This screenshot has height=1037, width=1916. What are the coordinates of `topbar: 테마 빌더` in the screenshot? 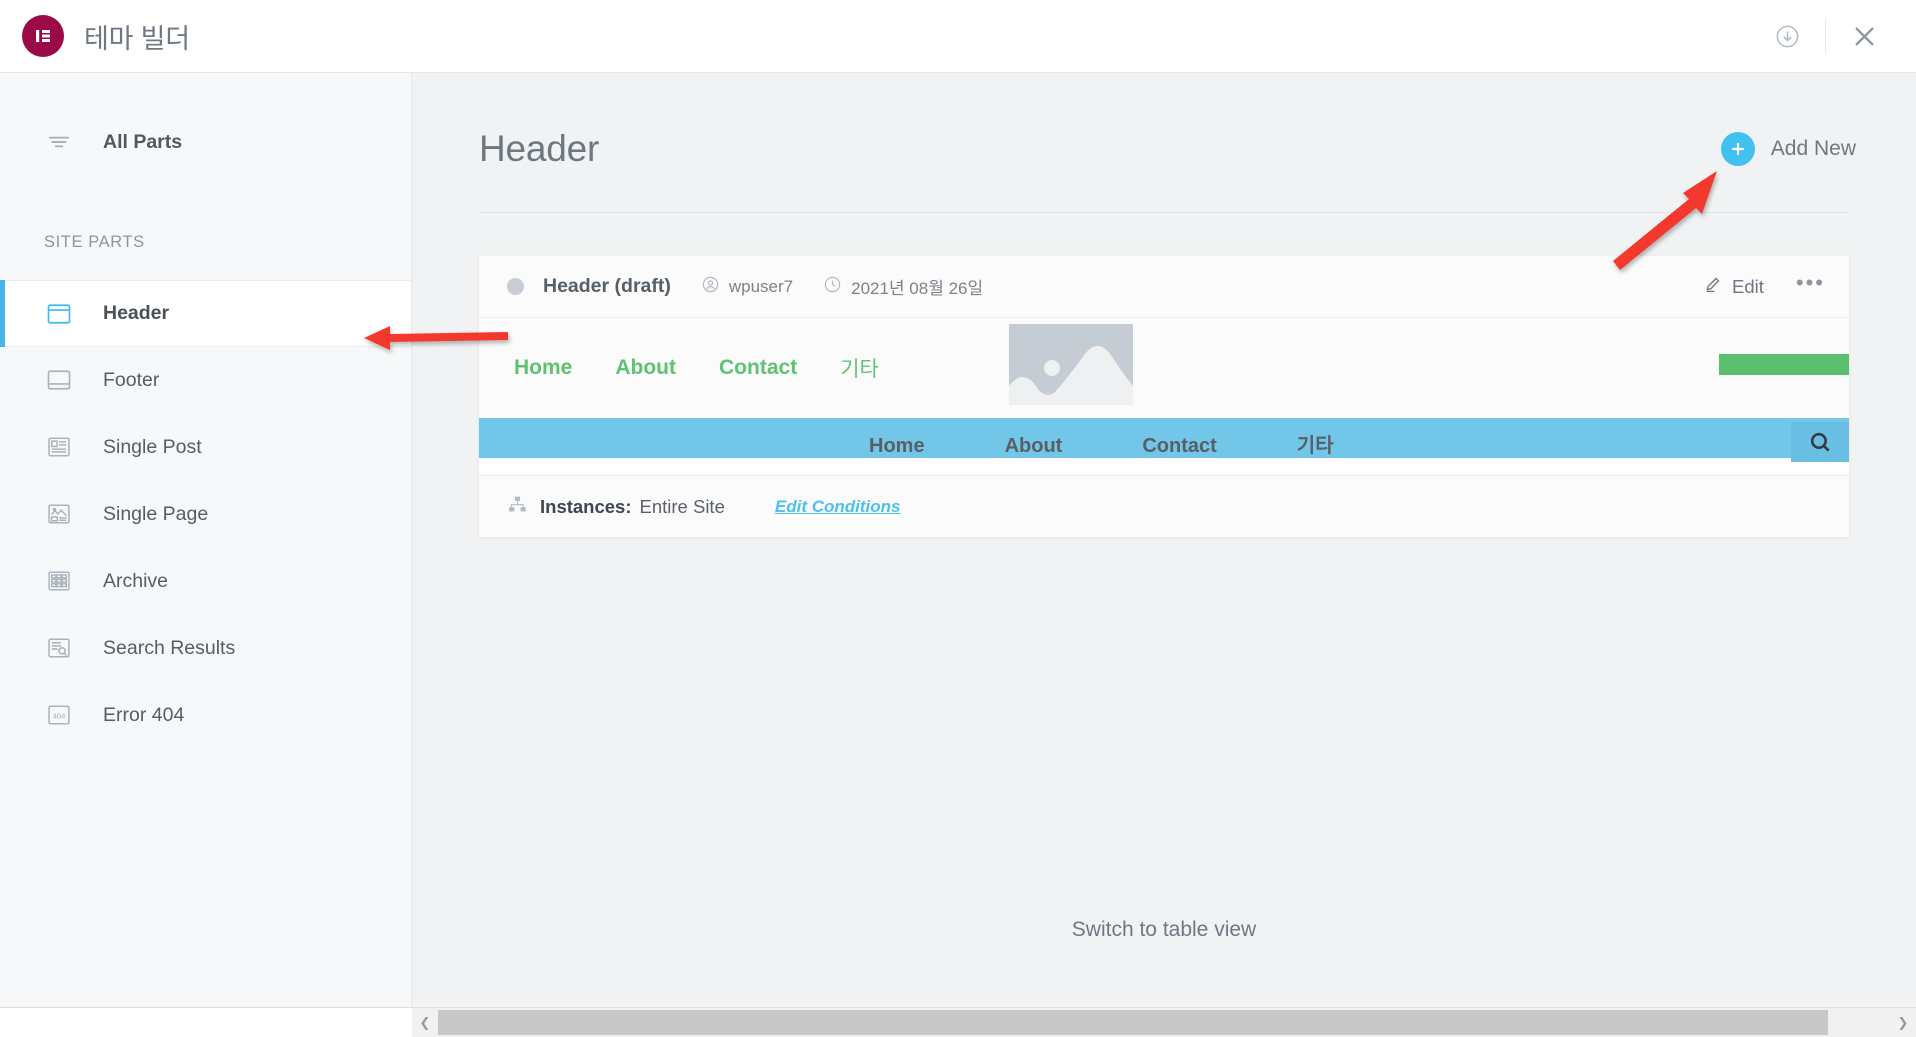 It's located at (958, 36).